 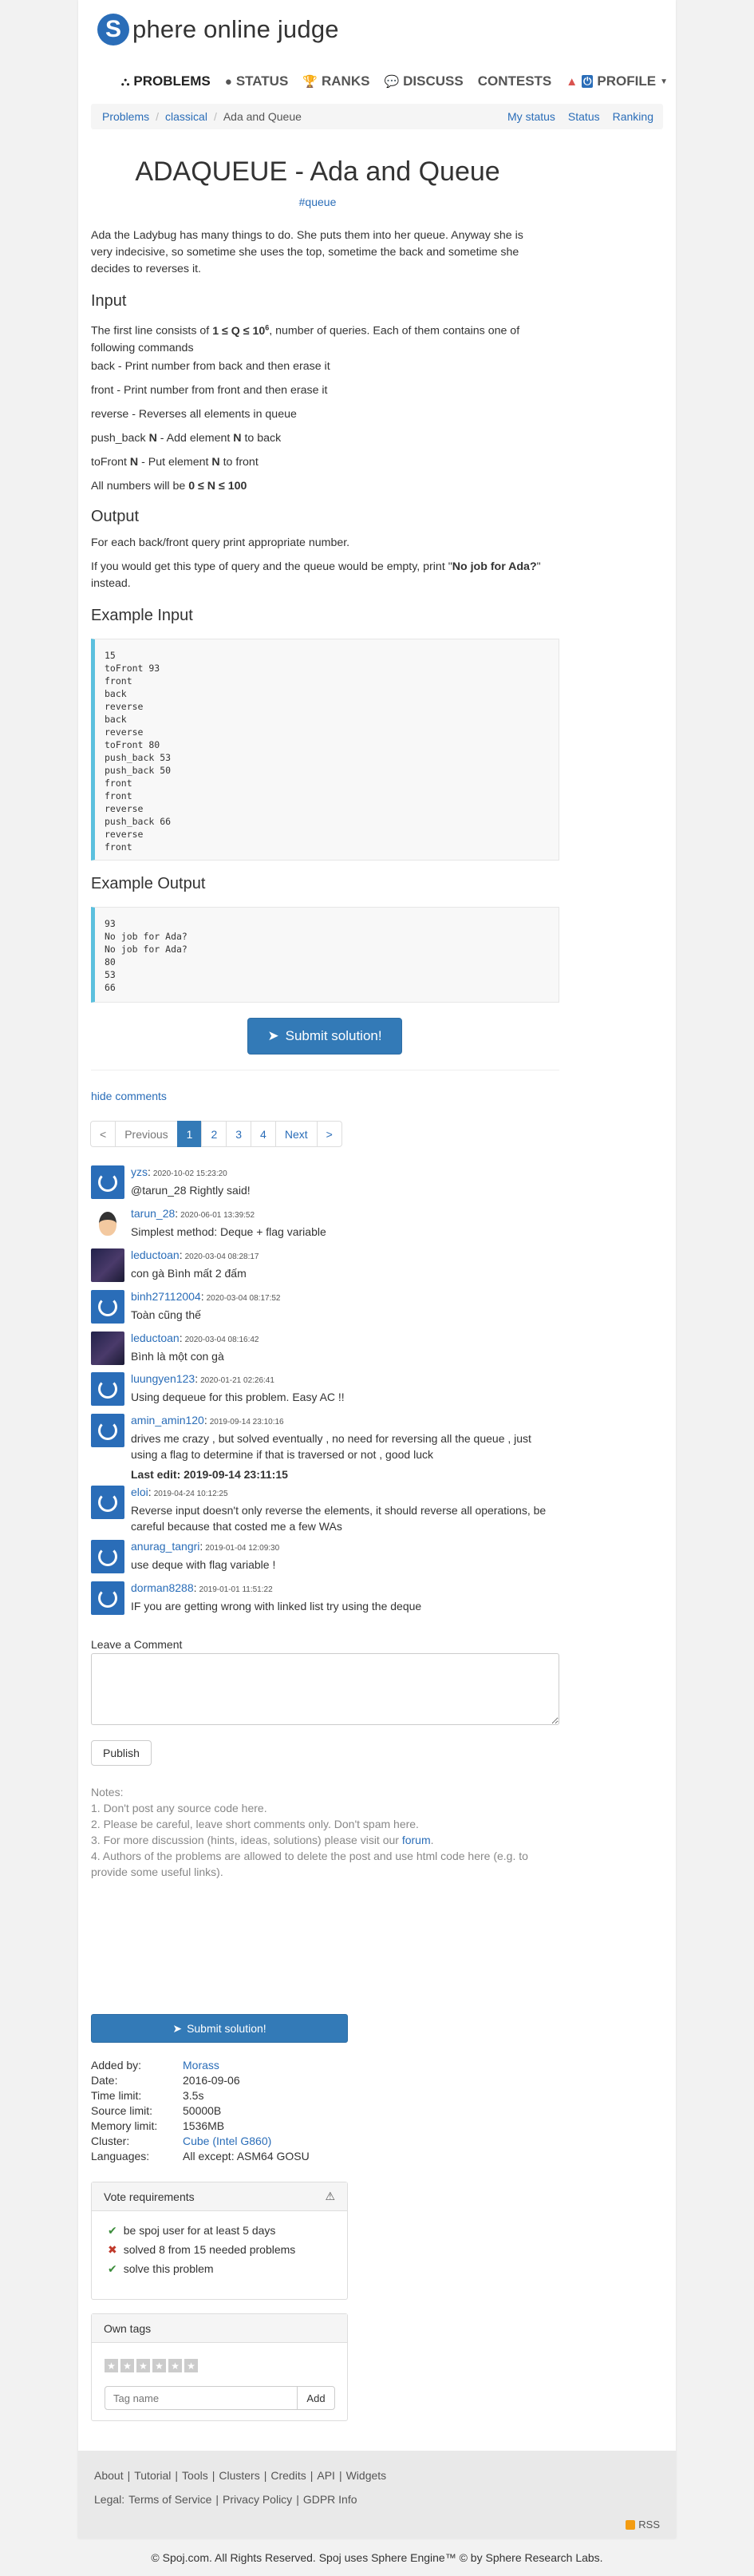 I want to click on comment-date: 2020-03-04 08:16:42, so click(x=221, y=1340).